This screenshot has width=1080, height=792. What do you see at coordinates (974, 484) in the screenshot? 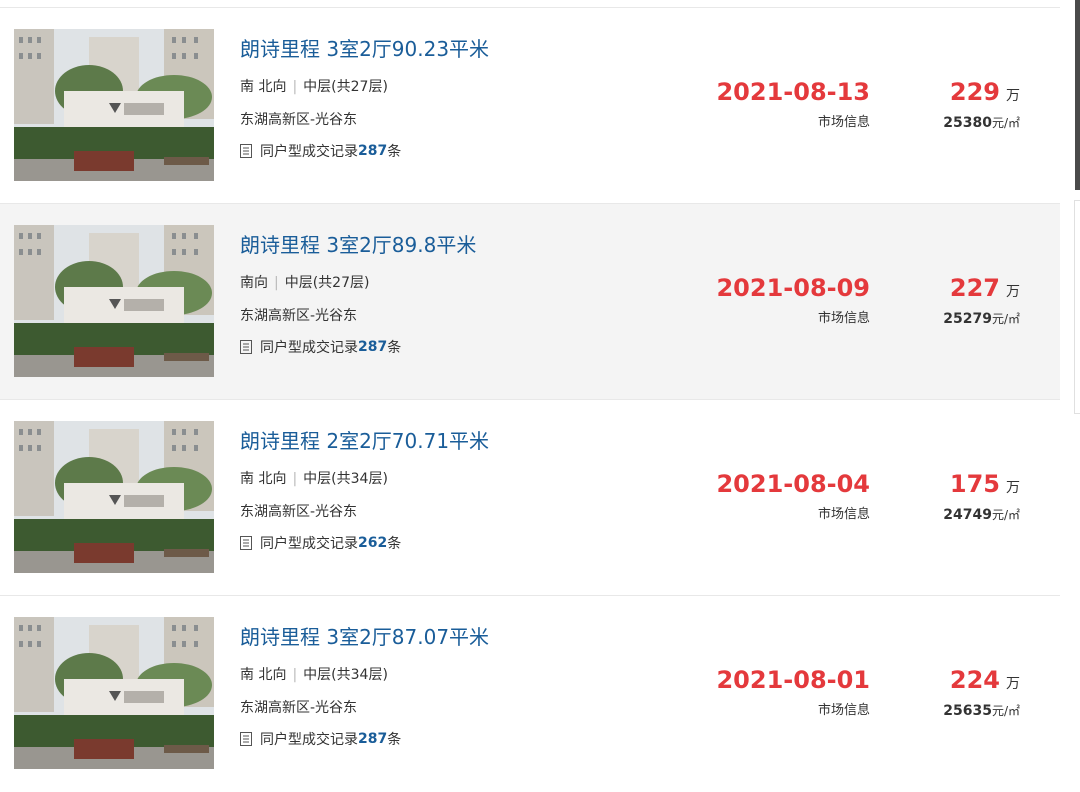
I see `price-value: 175` at bounding box center [974, 484].